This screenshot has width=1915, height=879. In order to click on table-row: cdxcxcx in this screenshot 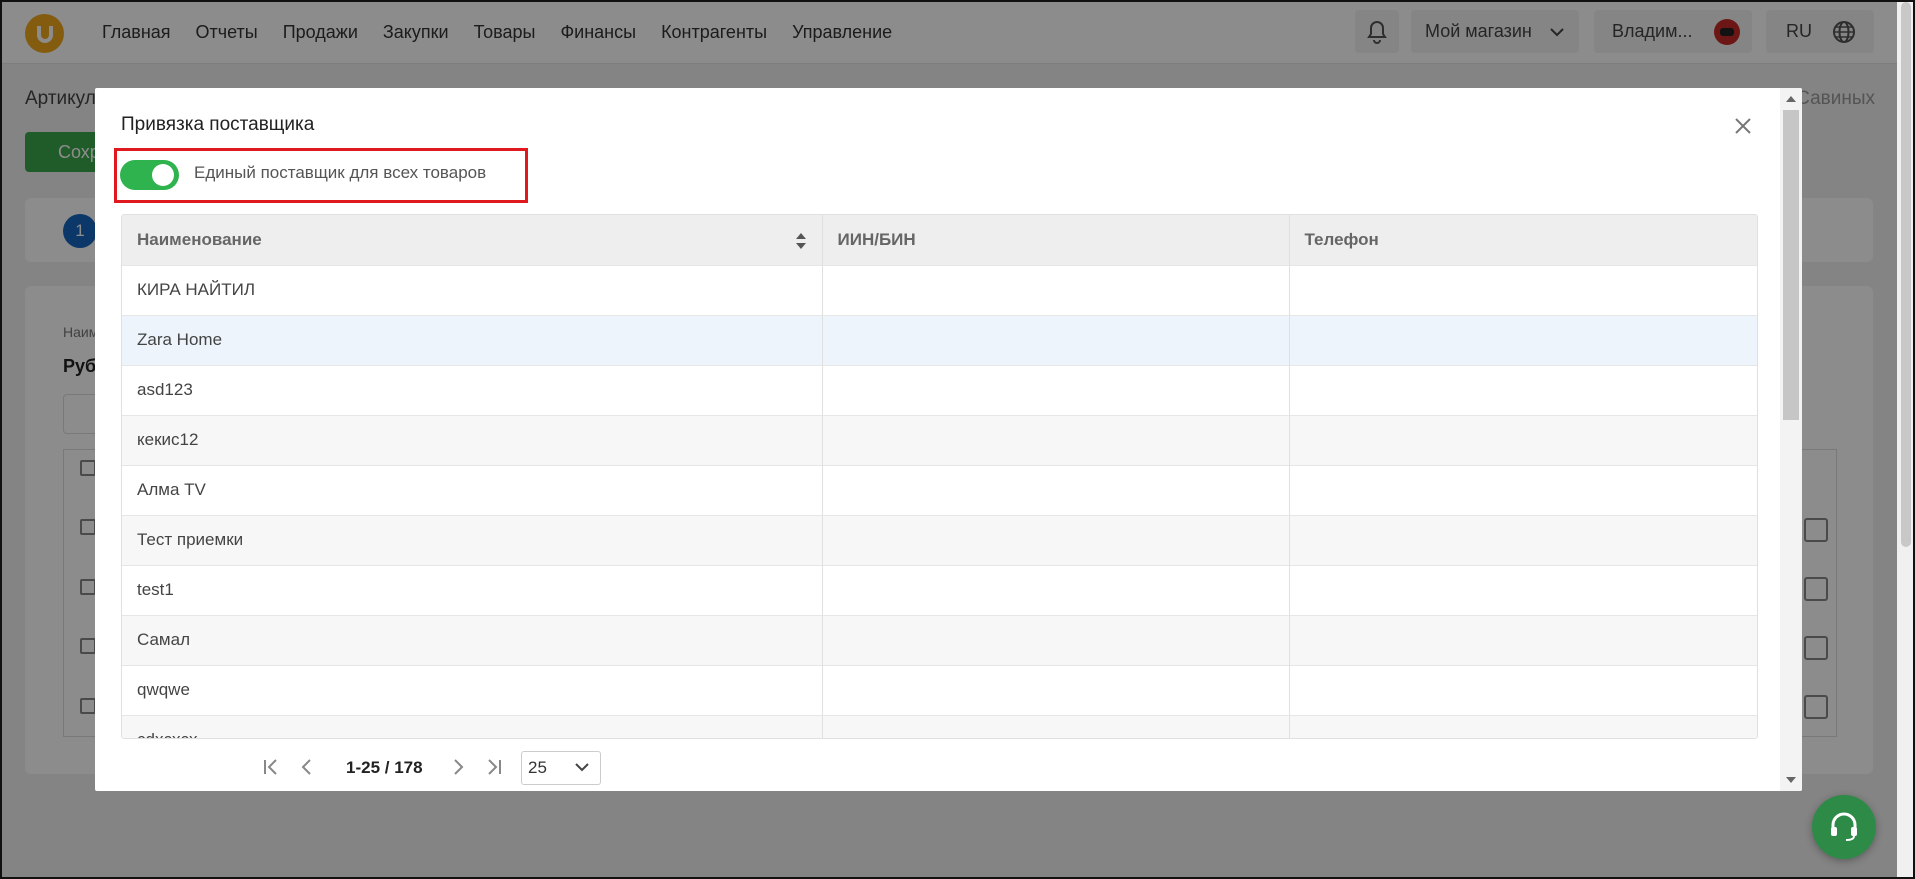, I will do `click(939, 726)`.